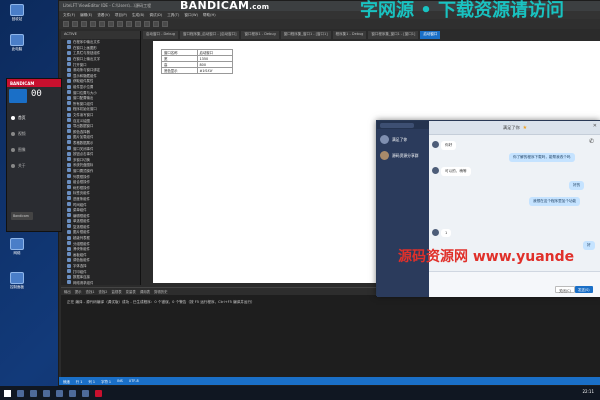  Describe the element at coordinates (121, 15) in the screenshot. I see `menu-project: 项目(P)` at that location.